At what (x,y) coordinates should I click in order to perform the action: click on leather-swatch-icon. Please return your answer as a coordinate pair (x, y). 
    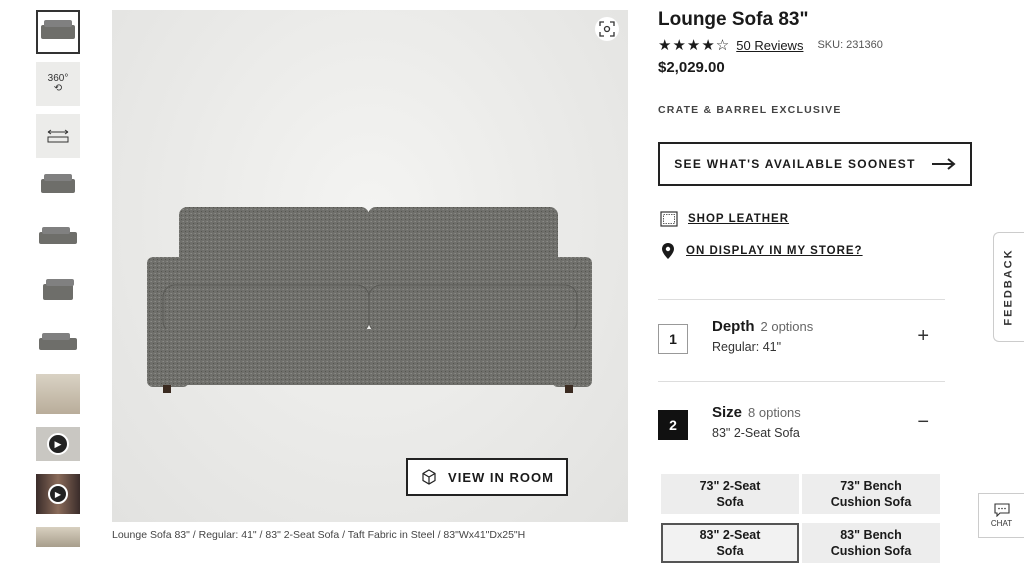
    Looking at the image, I should click on (669, 219).